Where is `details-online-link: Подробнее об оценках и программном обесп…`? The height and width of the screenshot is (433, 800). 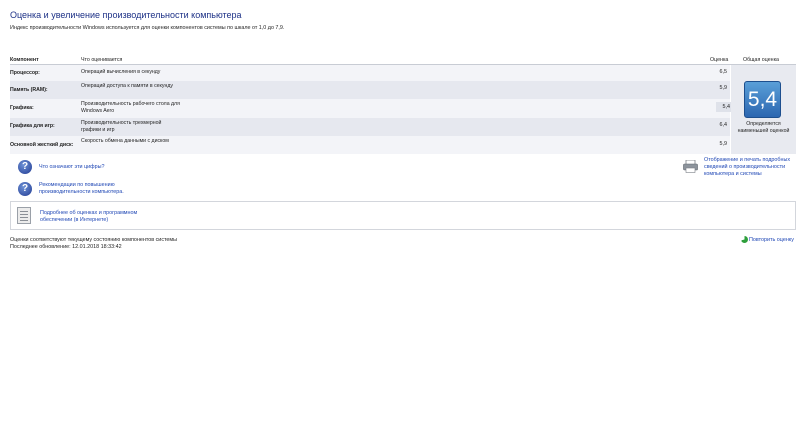 details-online-link: Подробнее об оценках и программном обесп… is located at coordinates (100, 217).